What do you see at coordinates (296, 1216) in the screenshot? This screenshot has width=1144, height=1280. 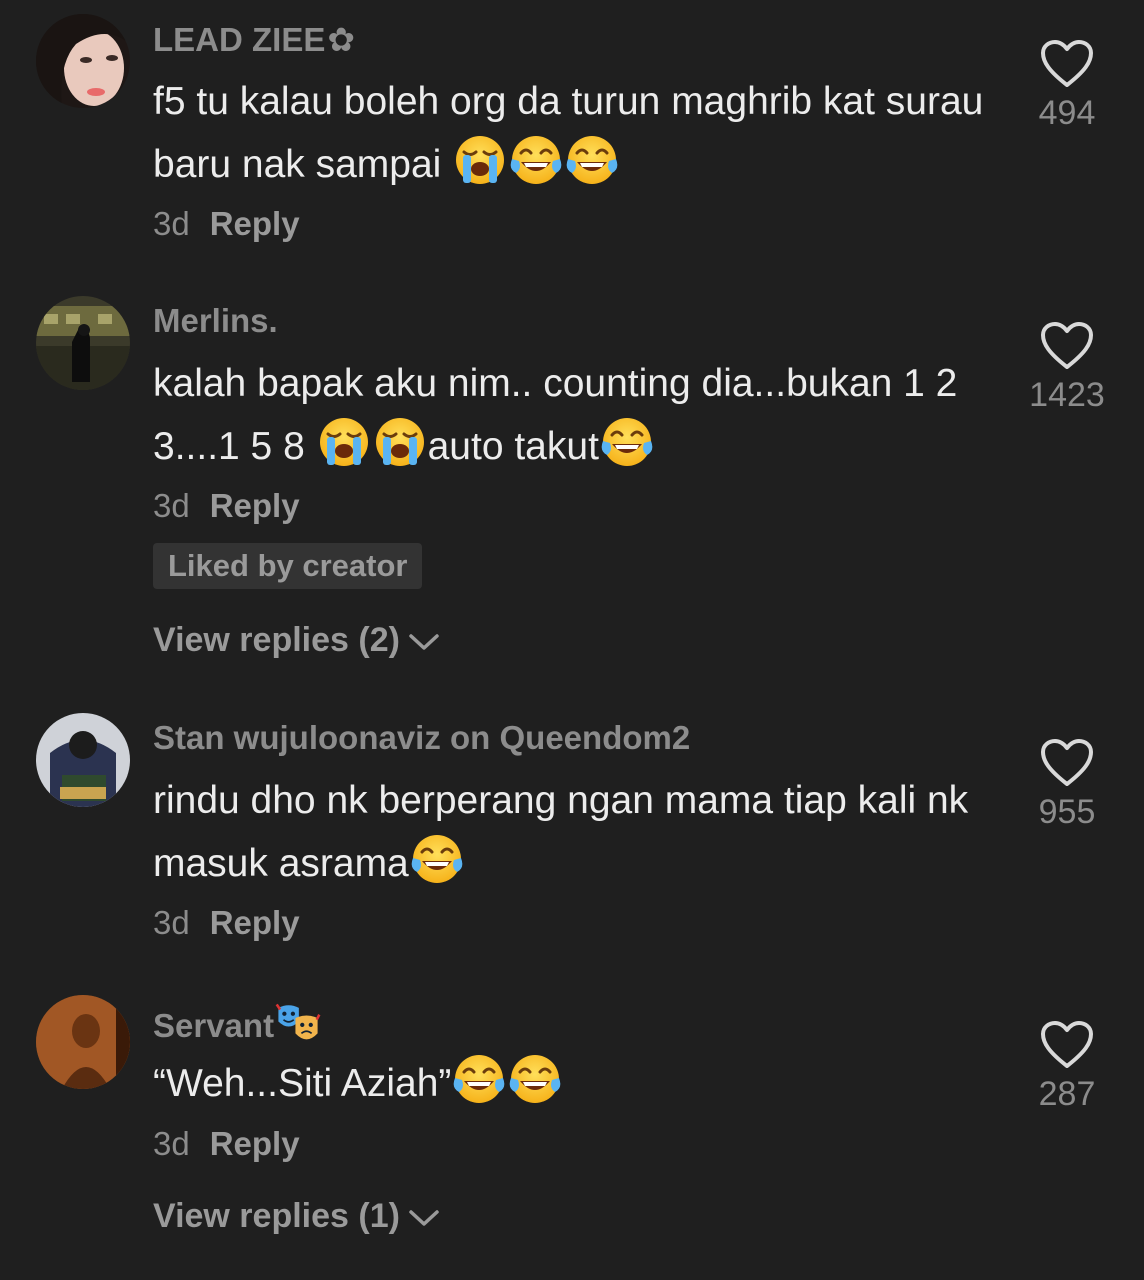 I see `view-replies-button: View replies (1)` at bounding box center [296, 1216].